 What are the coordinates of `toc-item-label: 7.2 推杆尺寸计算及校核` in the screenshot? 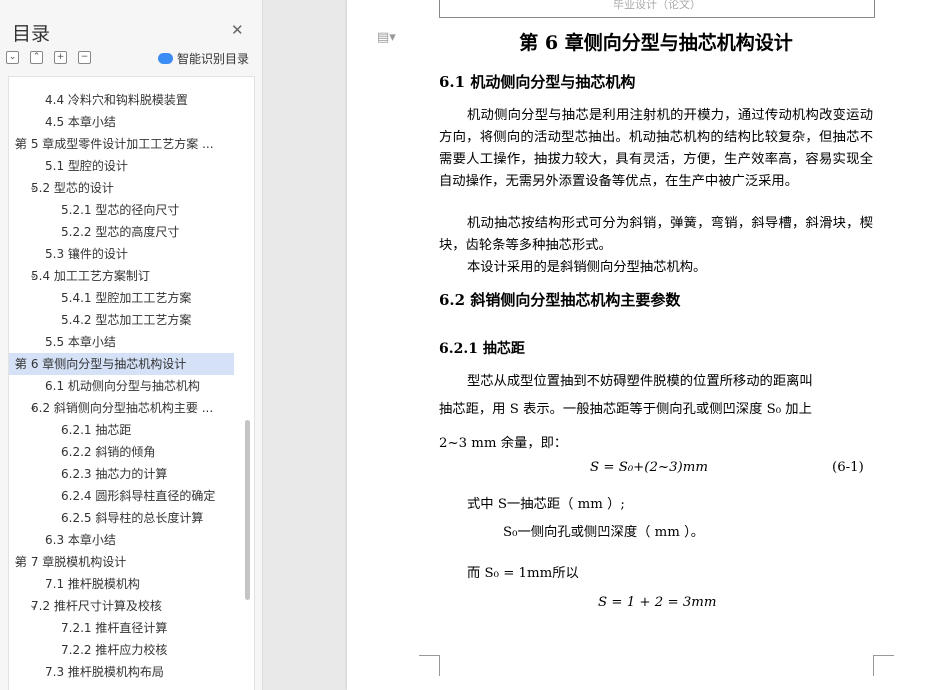 It's located at (96, 606).